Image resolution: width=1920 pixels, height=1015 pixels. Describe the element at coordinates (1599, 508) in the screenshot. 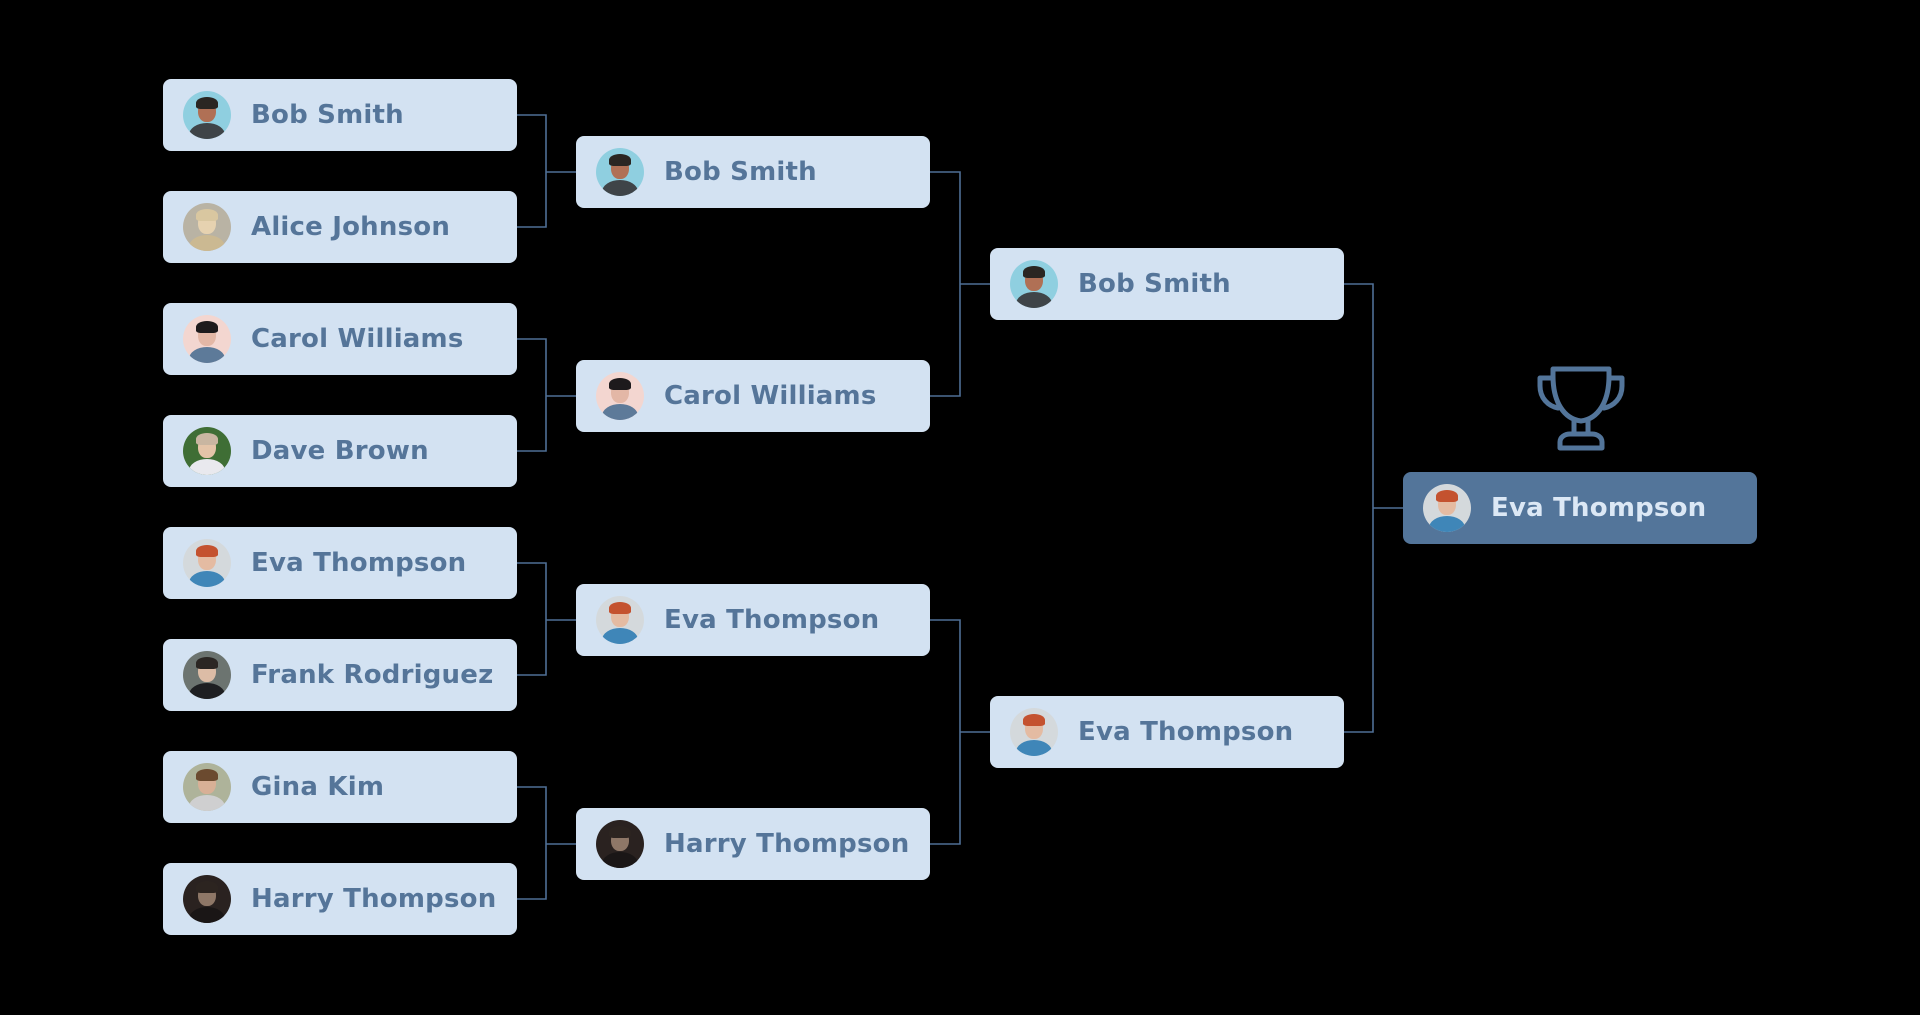

I see `champion-name: Eva Thompson` at that location.